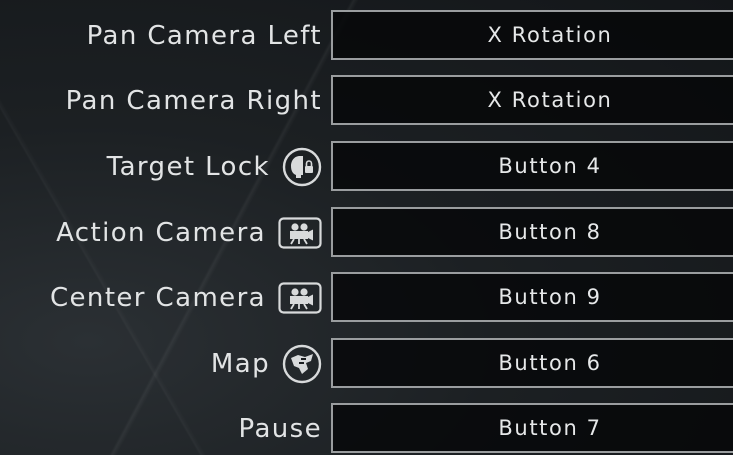  What do you see at coordinates (302, 364) in the screenshot?
I see `map-icon` at bounding box center [302, 364].